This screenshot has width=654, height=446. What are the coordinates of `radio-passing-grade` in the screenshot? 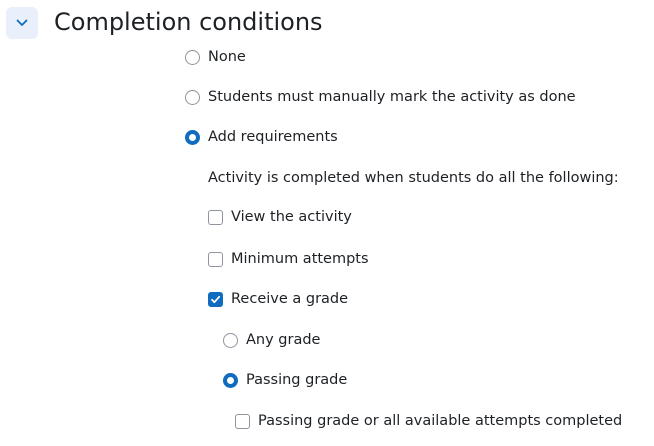 It's located at (230, 380).